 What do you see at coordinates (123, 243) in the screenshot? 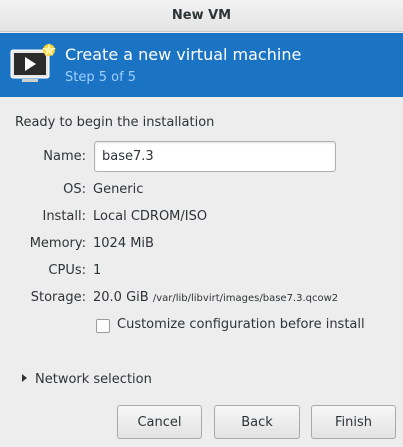
I see `memory-value: 1024 MiB` at bounding box center [123, 243].